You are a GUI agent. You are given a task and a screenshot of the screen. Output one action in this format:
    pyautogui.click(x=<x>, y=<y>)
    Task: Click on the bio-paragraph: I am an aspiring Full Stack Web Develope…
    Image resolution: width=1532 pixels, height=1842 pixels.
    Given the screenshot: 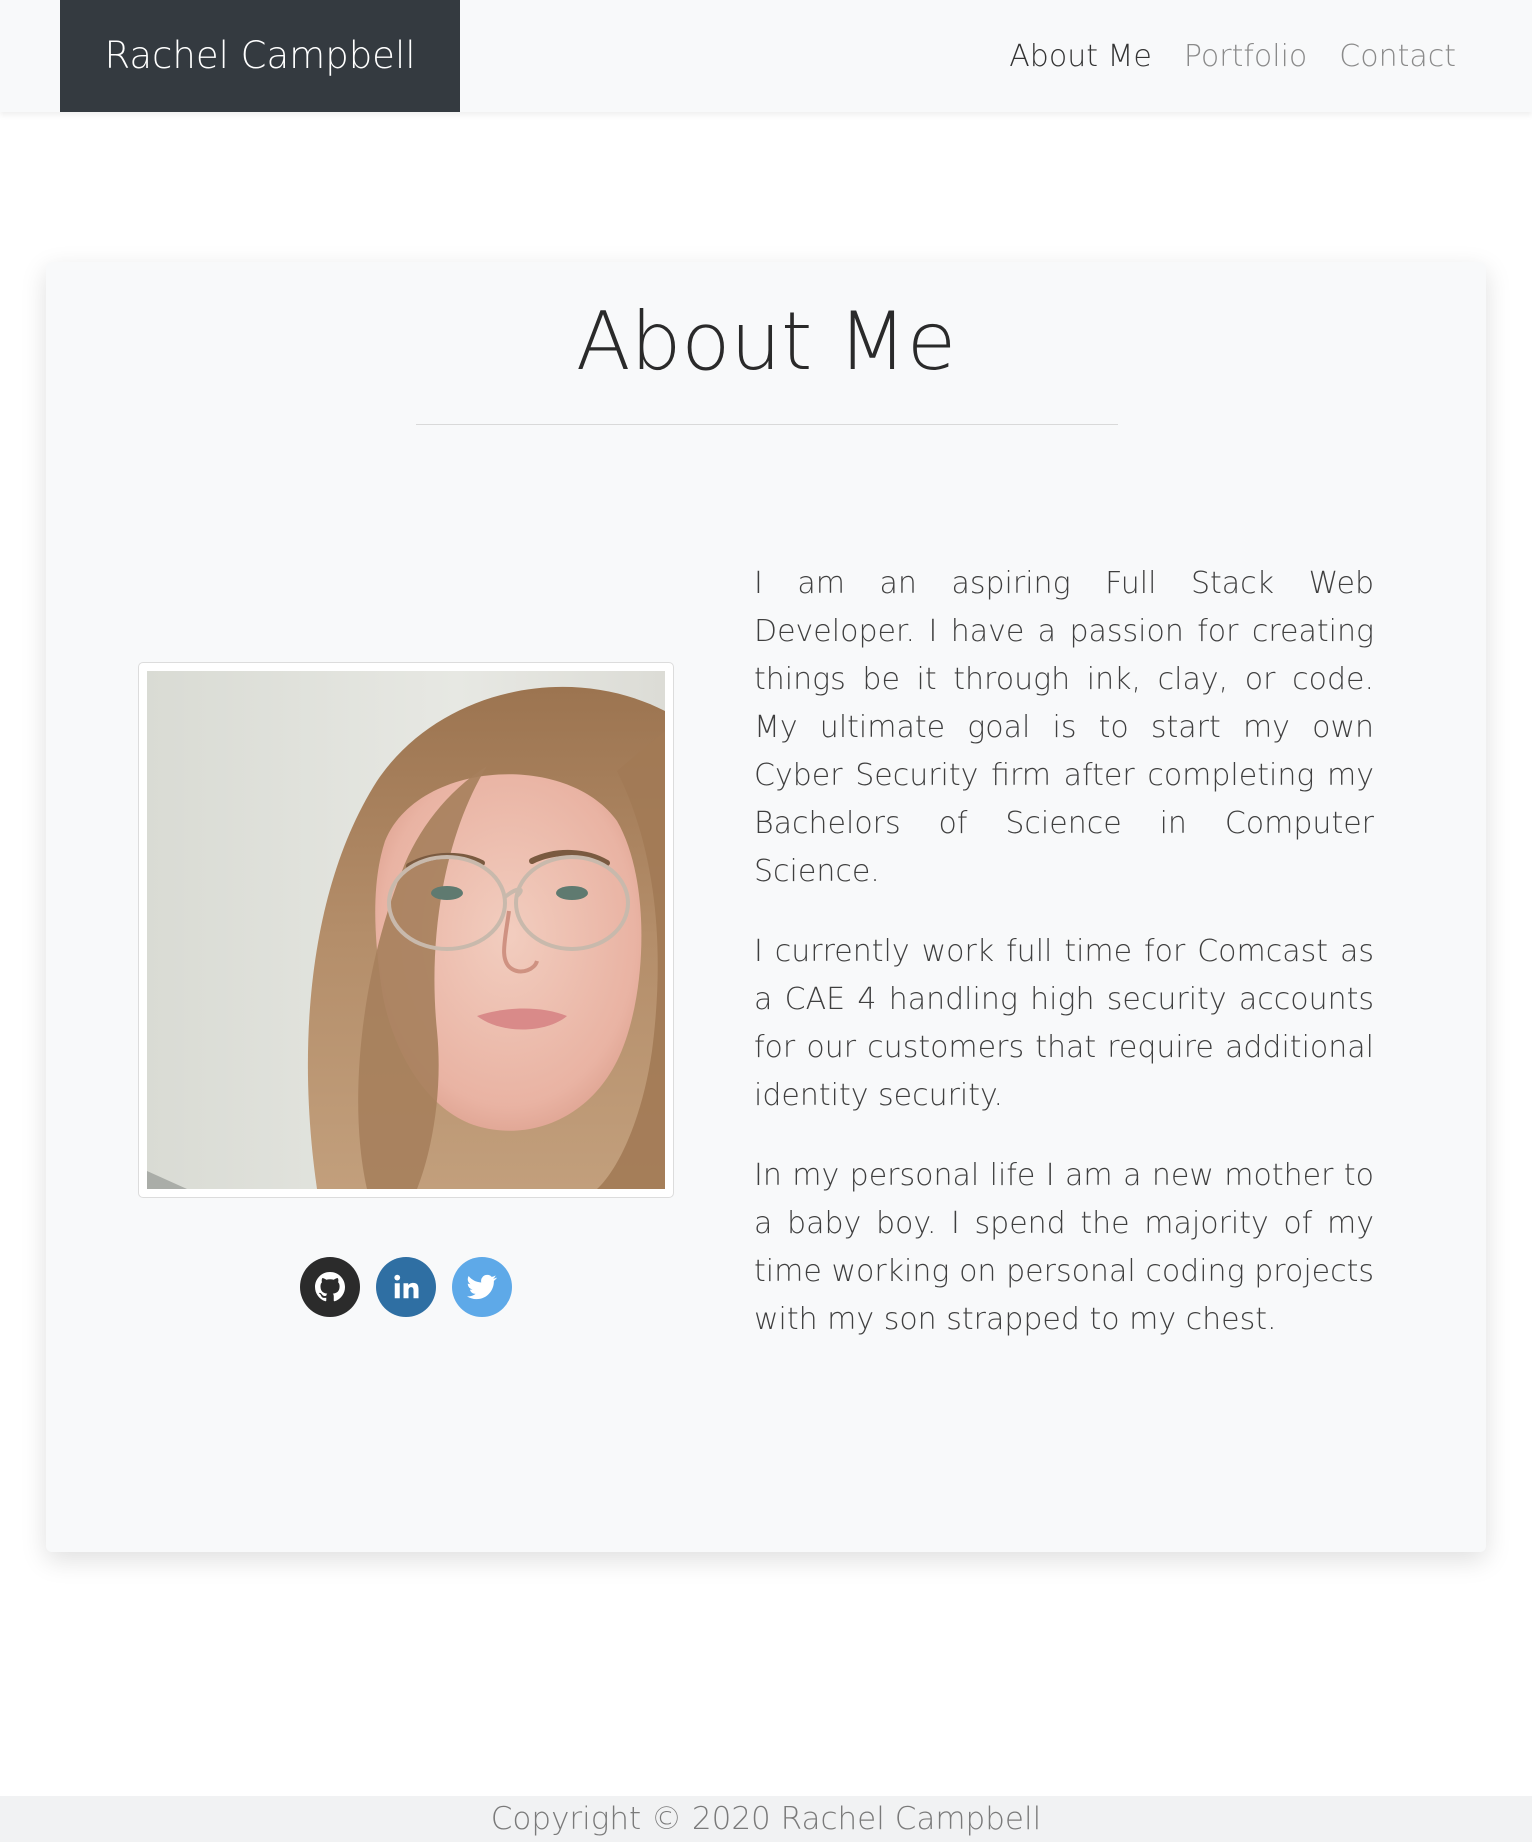 What is the action you would take?
    pyautogui.click(x=1064, y=727)
    